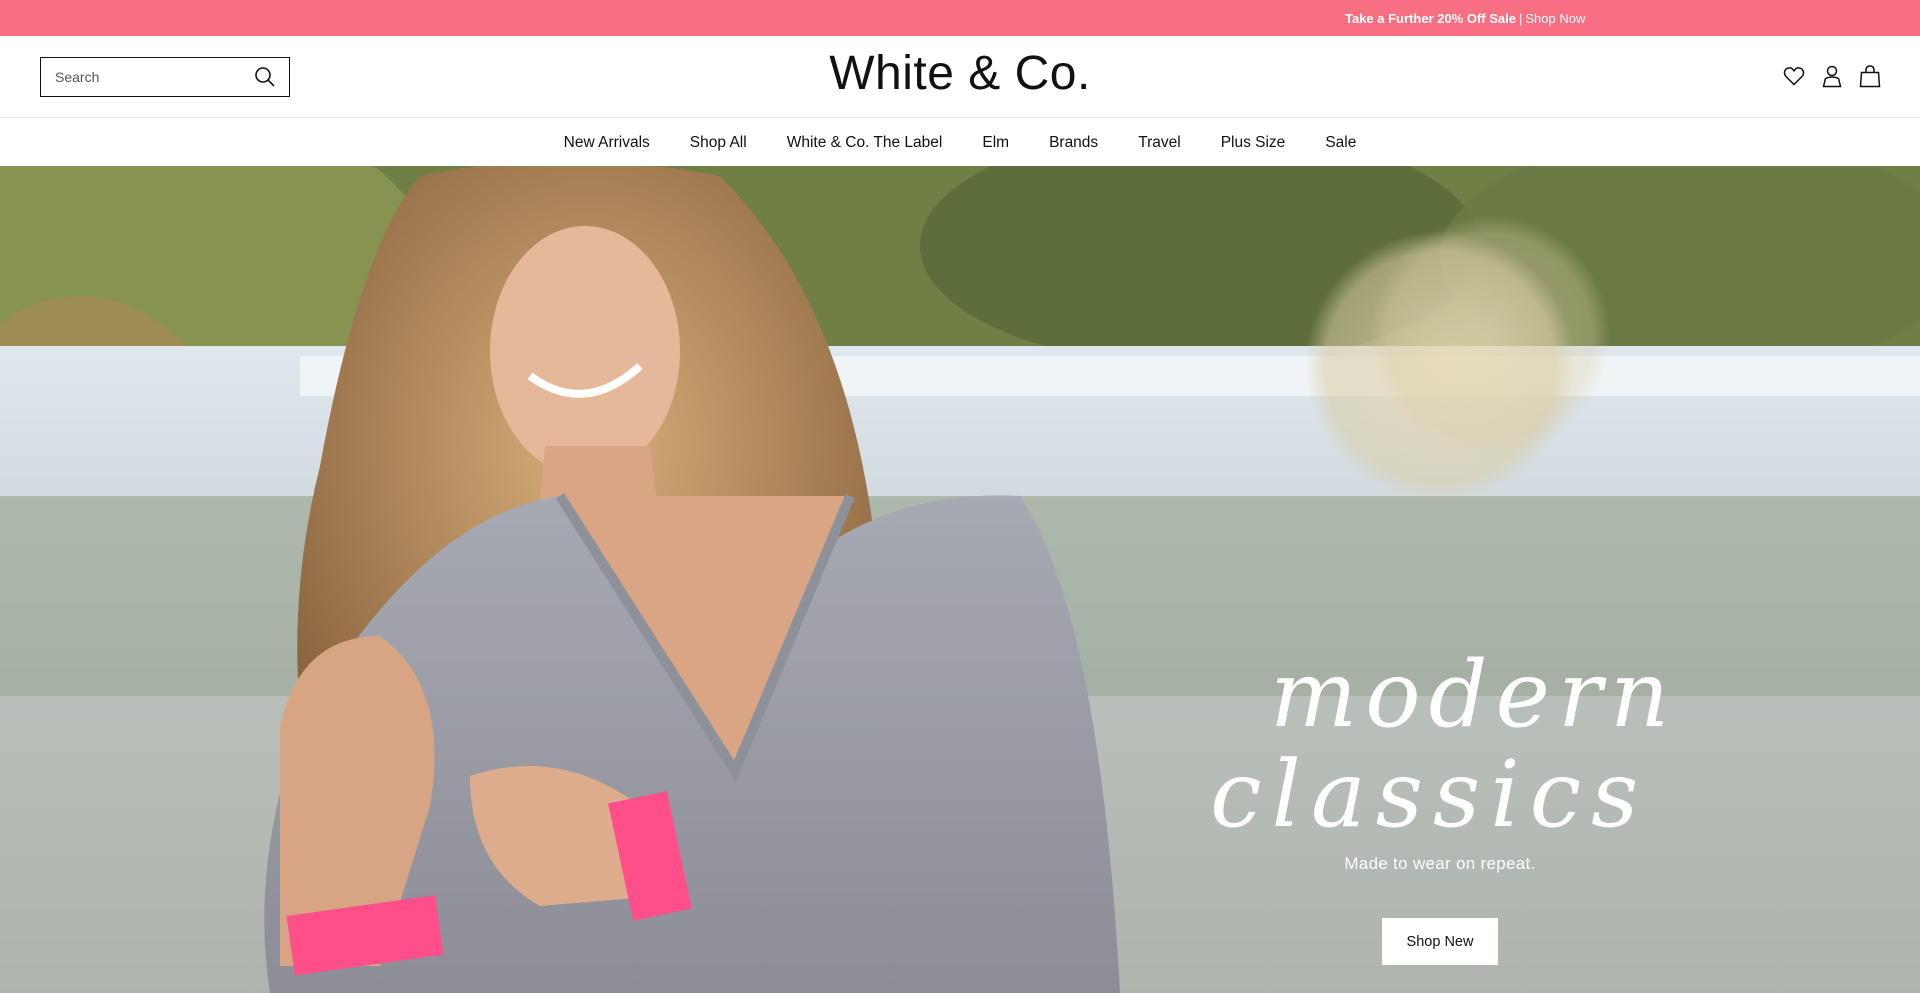 Image resolution: width=1920 pixels, height=993 pixels. I want to click on account-button, so click(1832, 76).